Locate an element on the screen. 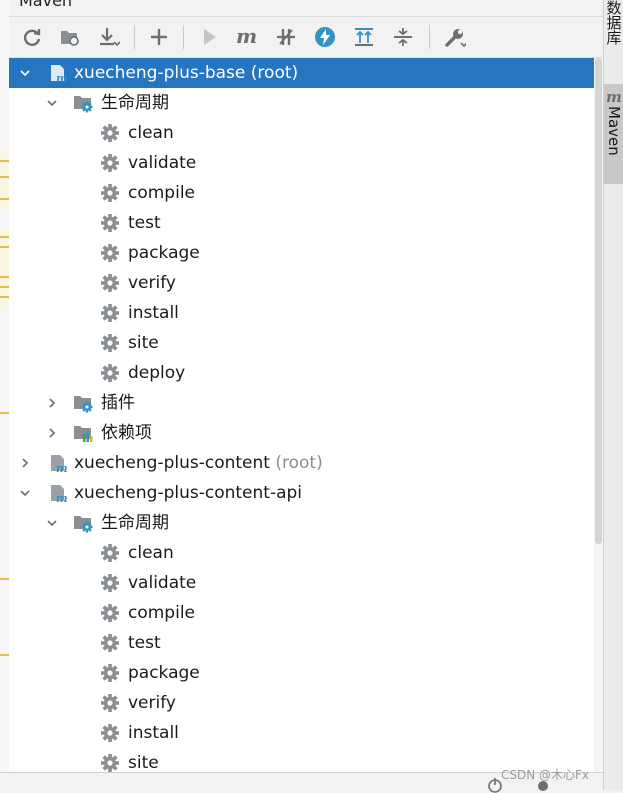  download-button is located at coordinates (109, 37).